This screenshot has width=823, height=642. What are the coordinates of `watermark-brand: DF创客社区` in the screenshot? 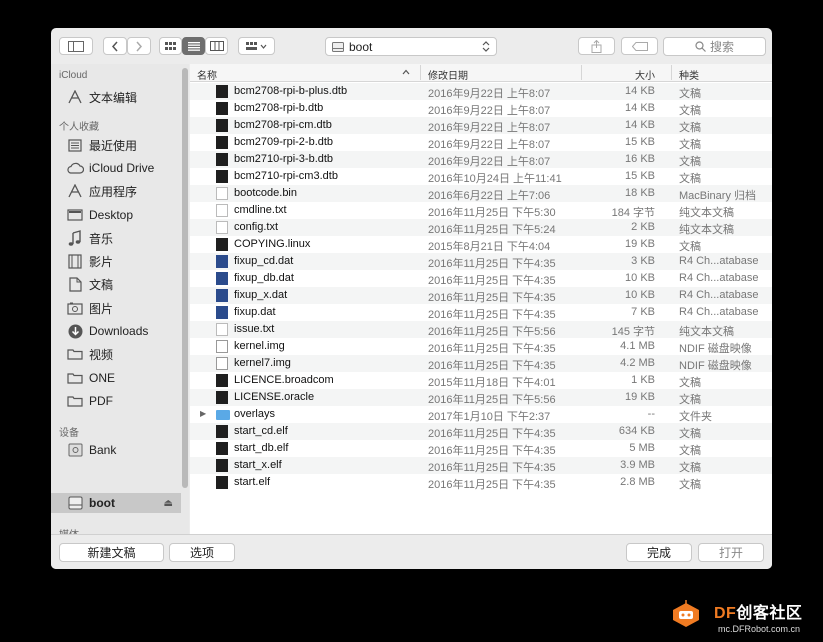 It's located at (758, 613).